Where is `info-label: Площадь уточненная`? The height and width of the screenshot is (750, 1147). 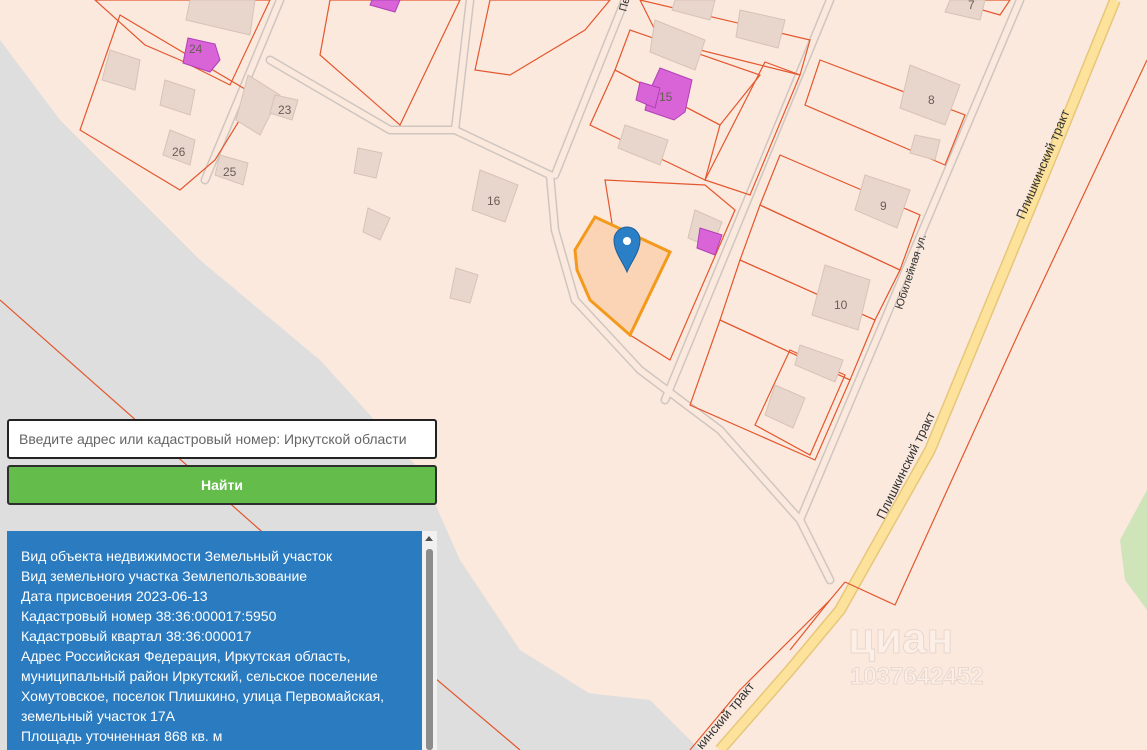 info-label: Площадь уточненная is located at coordinates (91, 736).